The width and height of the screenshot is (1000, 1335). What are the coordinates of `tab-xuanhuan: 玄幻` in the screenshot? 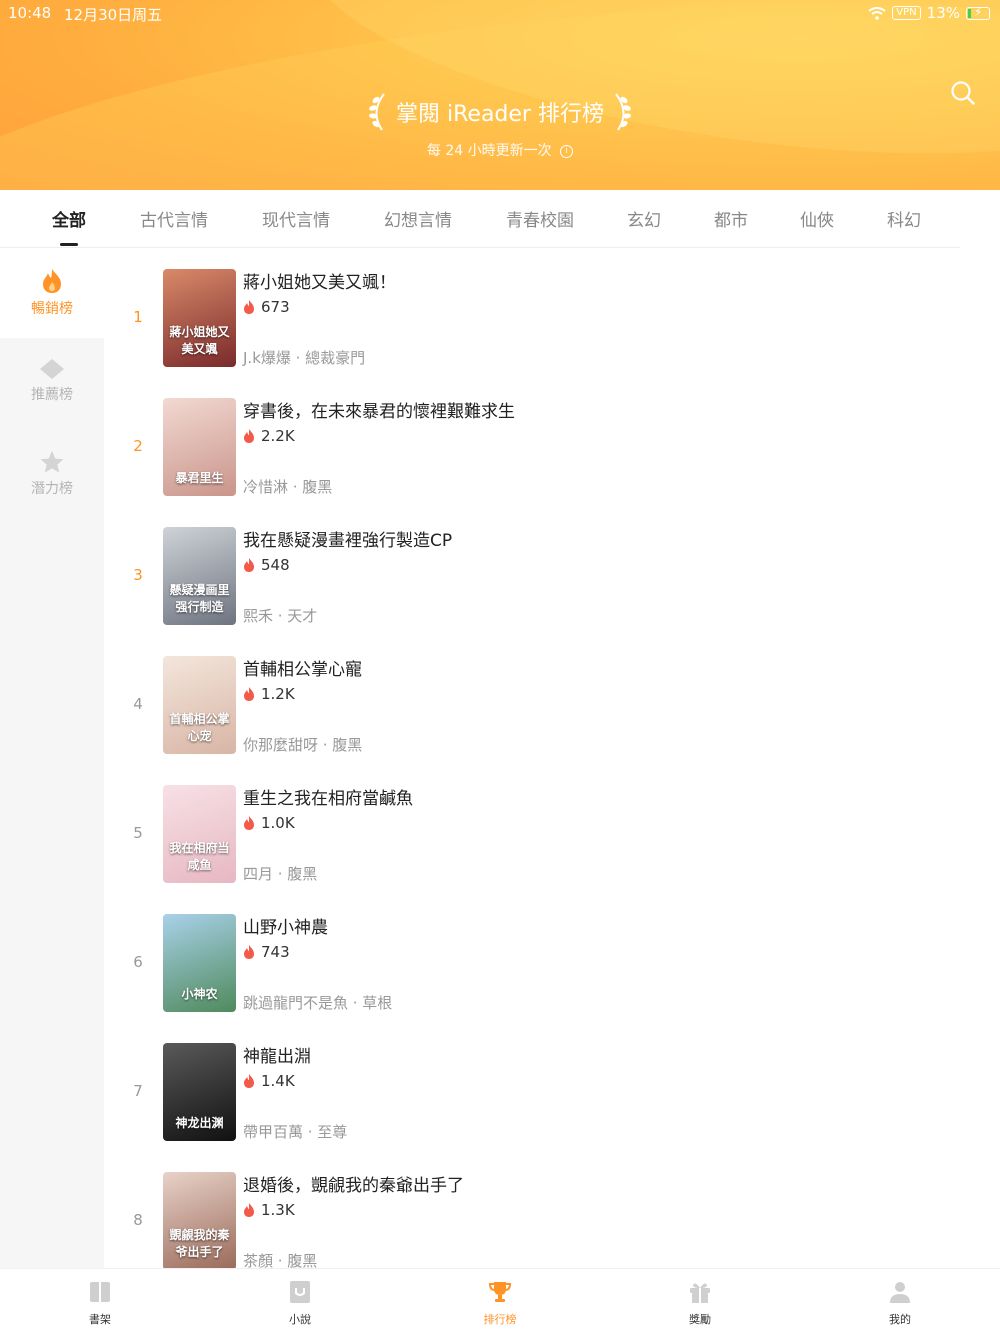 It's located at (644, 218).